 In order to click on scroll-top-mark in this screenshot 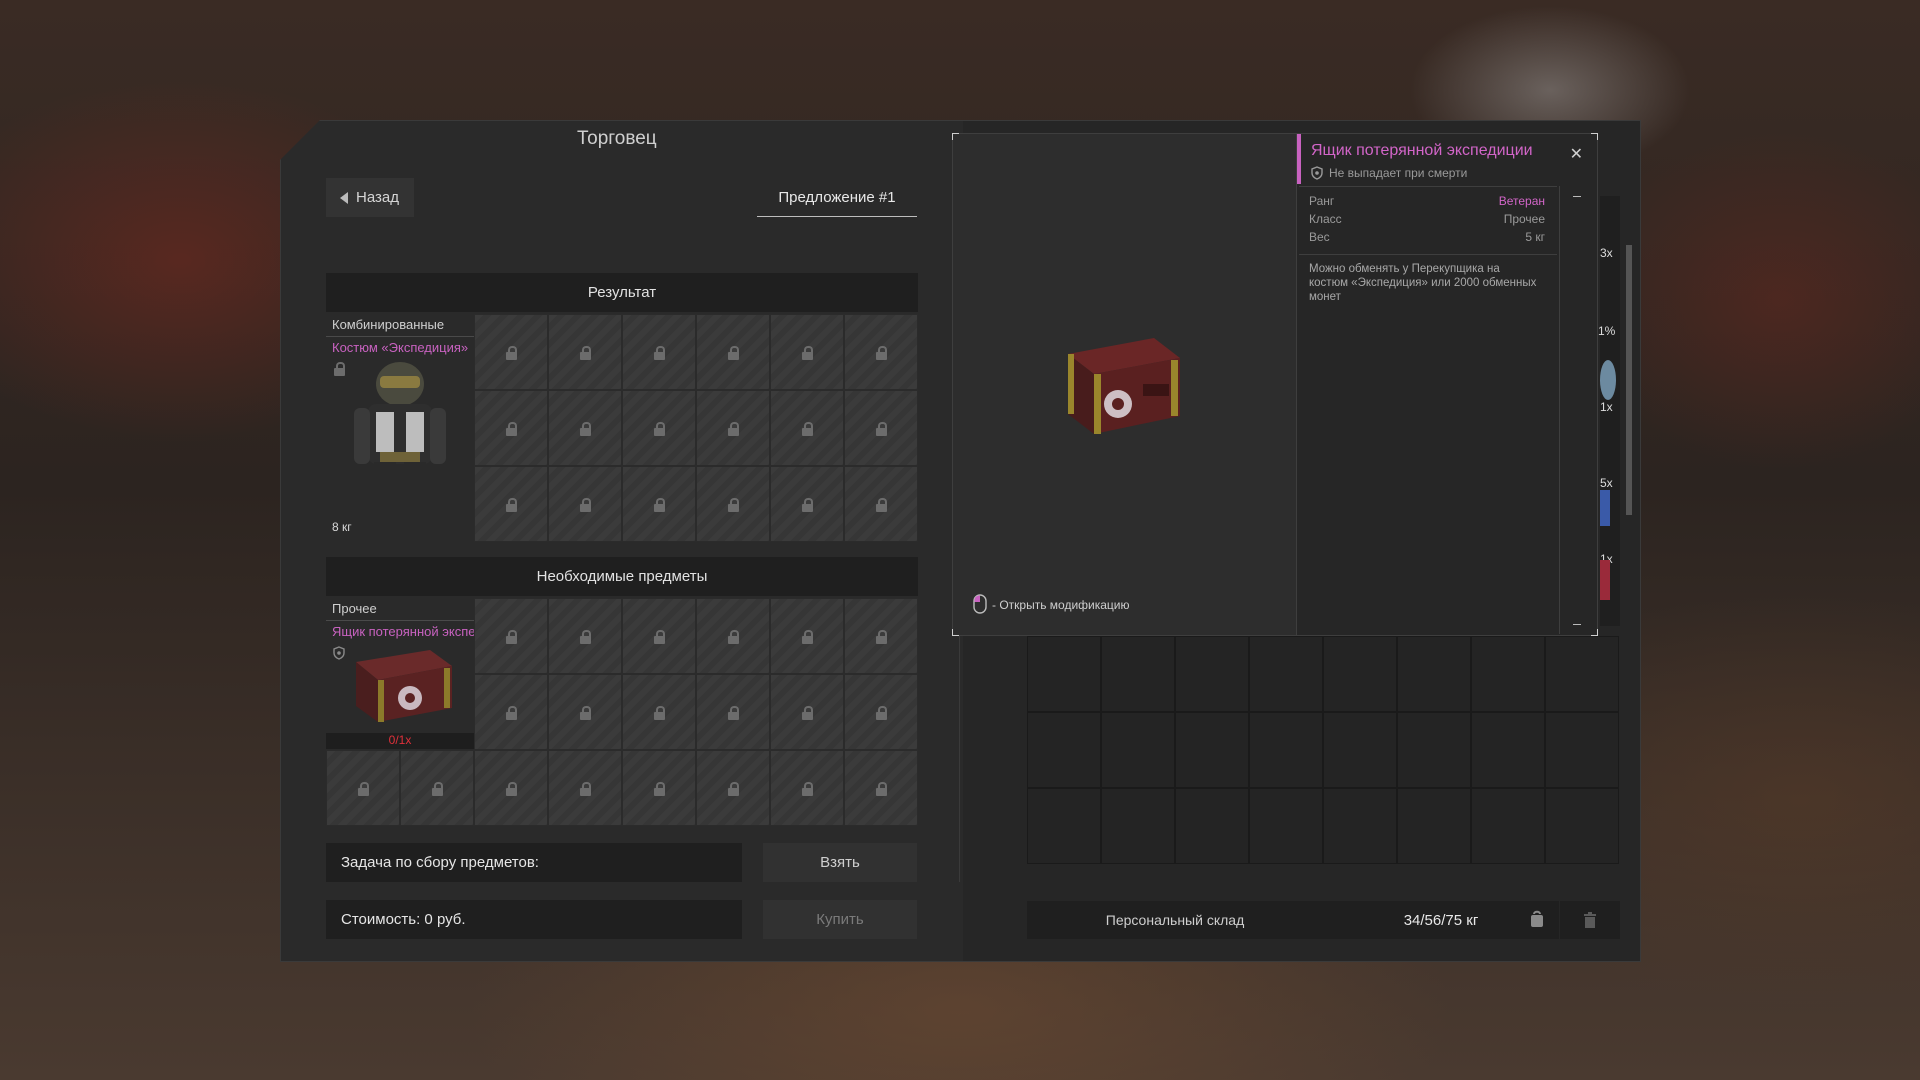, I will do `click(1577, 196)`.